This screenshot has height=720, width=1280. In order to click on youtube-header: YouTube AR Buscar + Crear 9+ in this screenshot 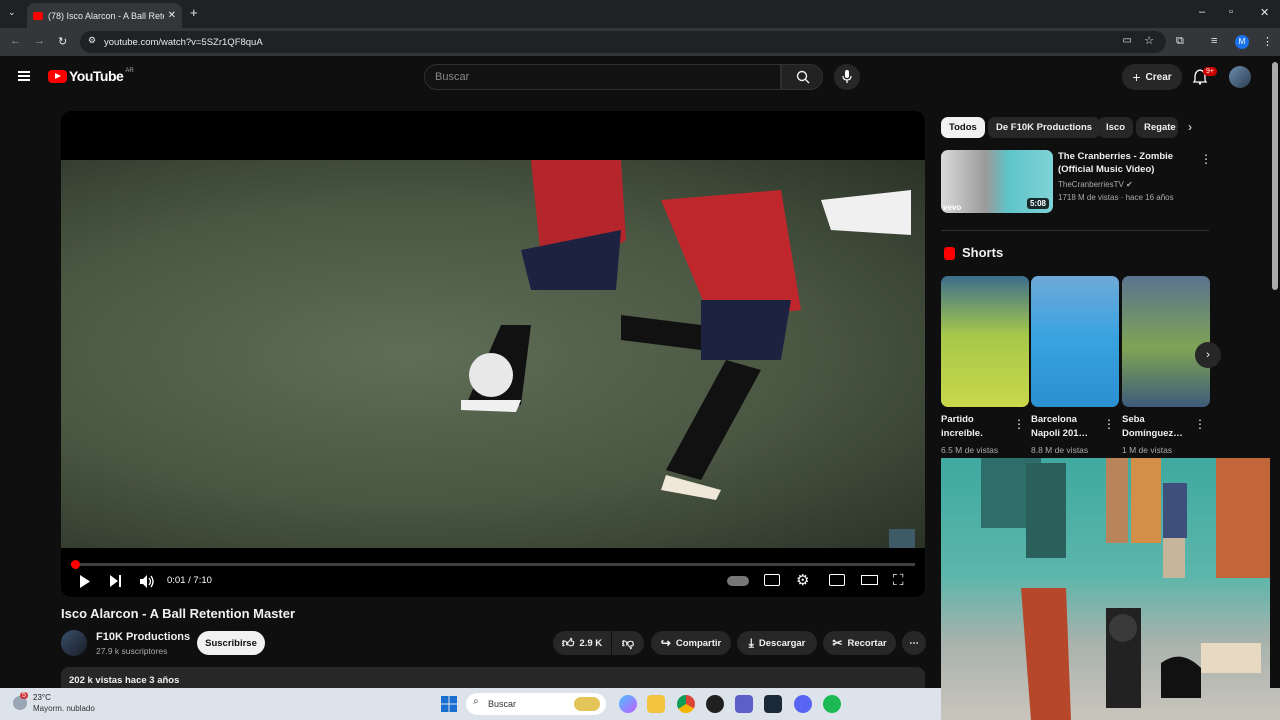, I will do `click(635, 78)`.